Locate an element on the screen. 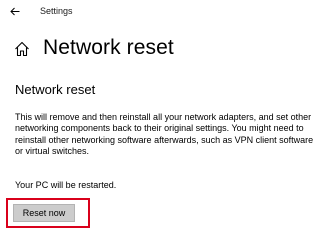 This screenshot has width=320, height=241. back-button is located at coordinates (15, 11).